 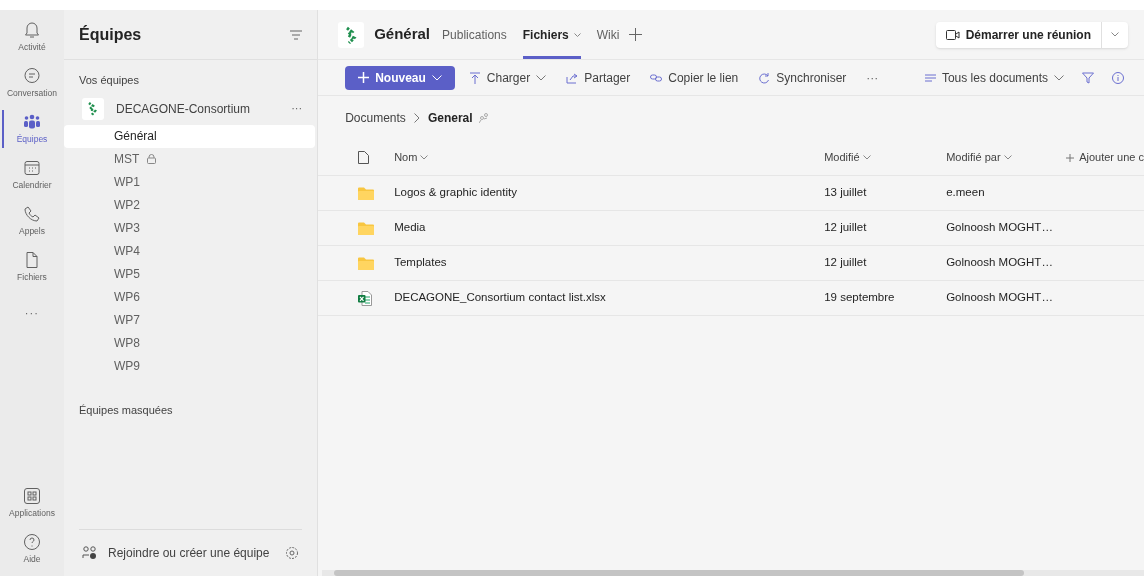 I want to click on nav-item: Équipes, so click(x=32, y=129).